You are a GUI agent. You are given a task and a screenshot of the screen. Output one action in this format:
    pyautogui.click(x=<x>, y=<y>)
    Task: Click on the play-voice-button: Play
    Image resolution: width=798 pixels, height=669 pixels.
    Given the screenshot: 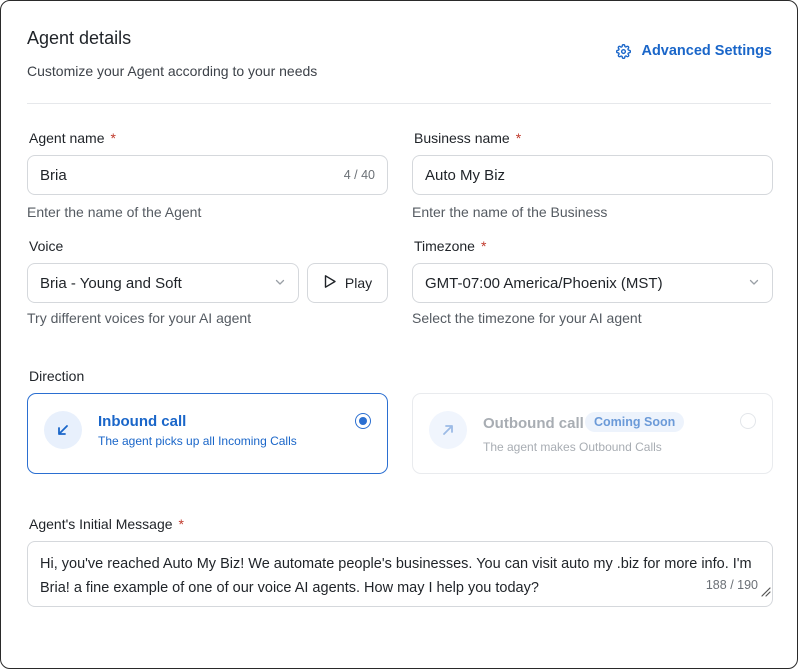 What is the action you would take?
    pyautogui.click(x=347, y=283)
    